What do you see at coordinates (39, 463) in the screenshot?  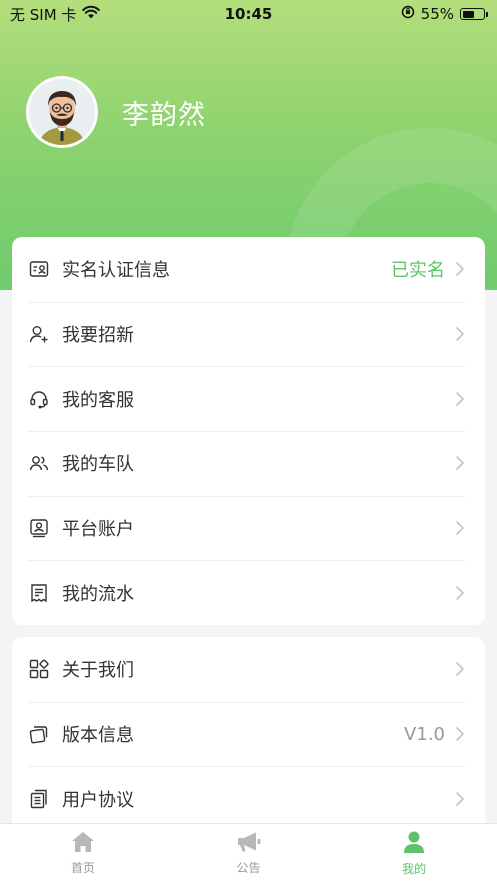 I see `team-icon` at bounding box center [39, 463].